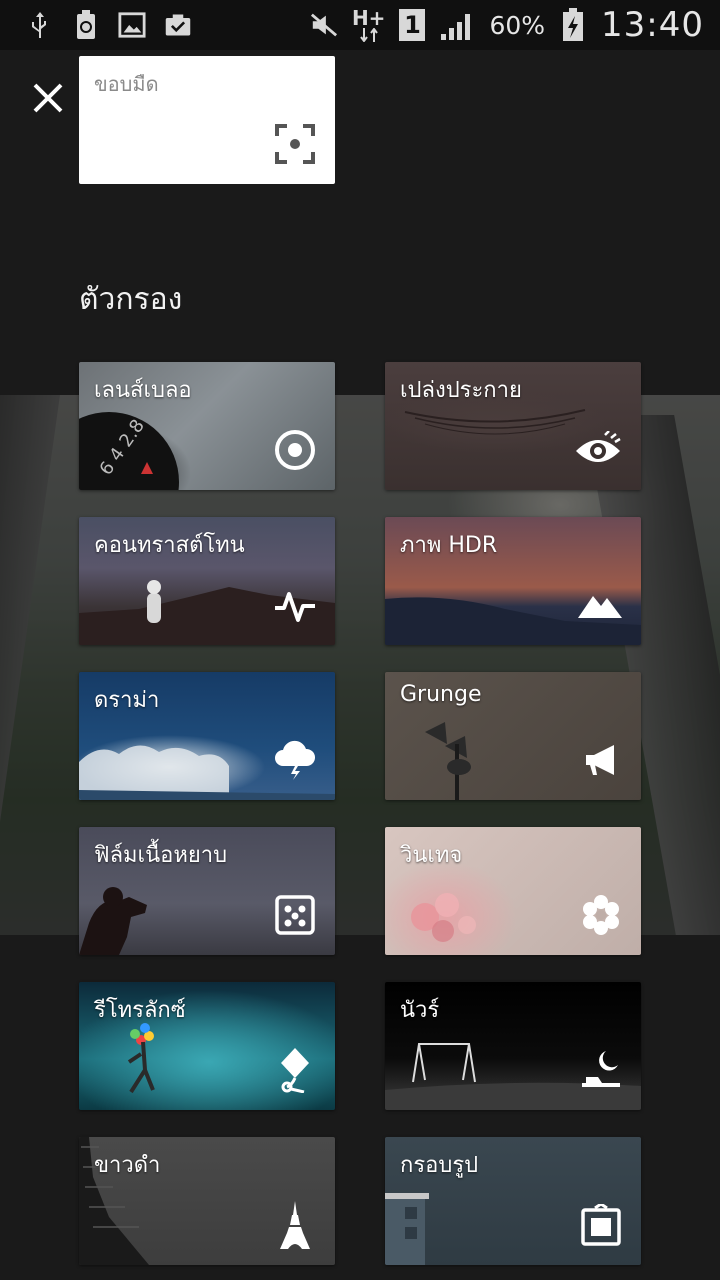  What do you see at coordinates (295, 760) in the screenshot?
I see `storm-cloud-icon` at bounding box center [295, 760].